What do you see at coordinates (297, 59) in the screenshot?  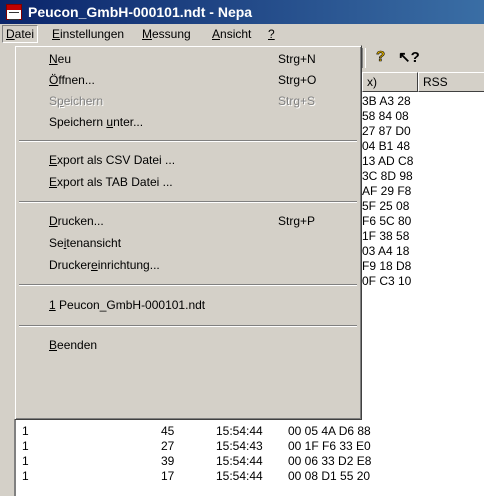 I see `shortcut-label: Strg+N` at bounding box center [297, 59].